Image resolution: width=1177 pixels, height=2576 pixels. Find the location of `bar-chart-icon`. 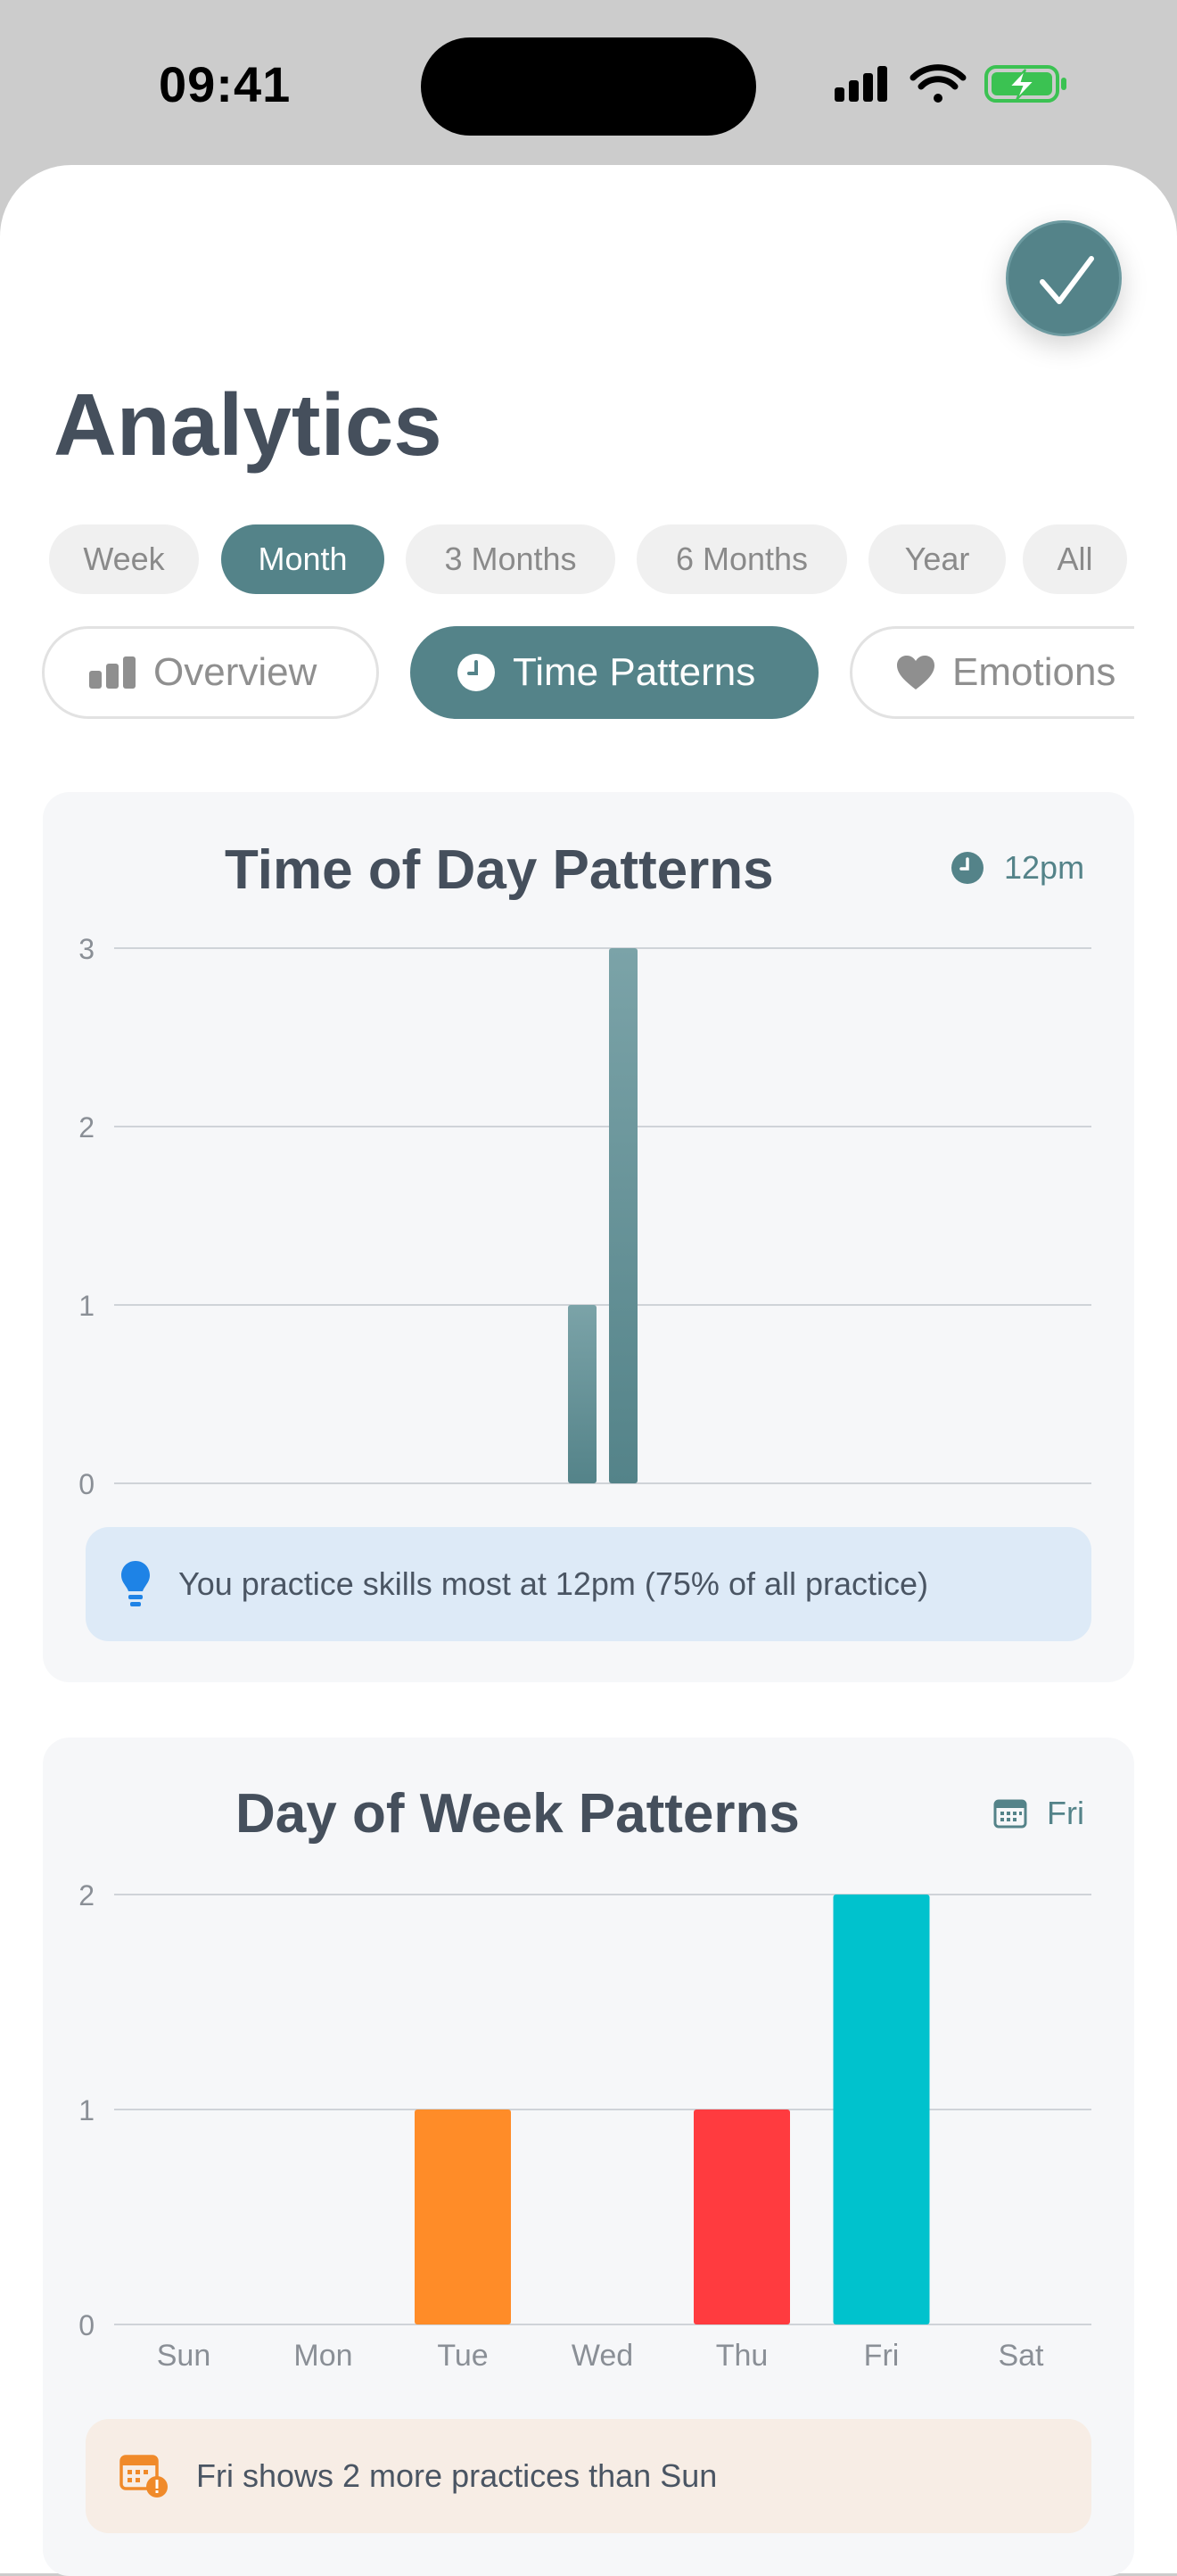

bar-chart-icon is located at coordinates (112, 672).